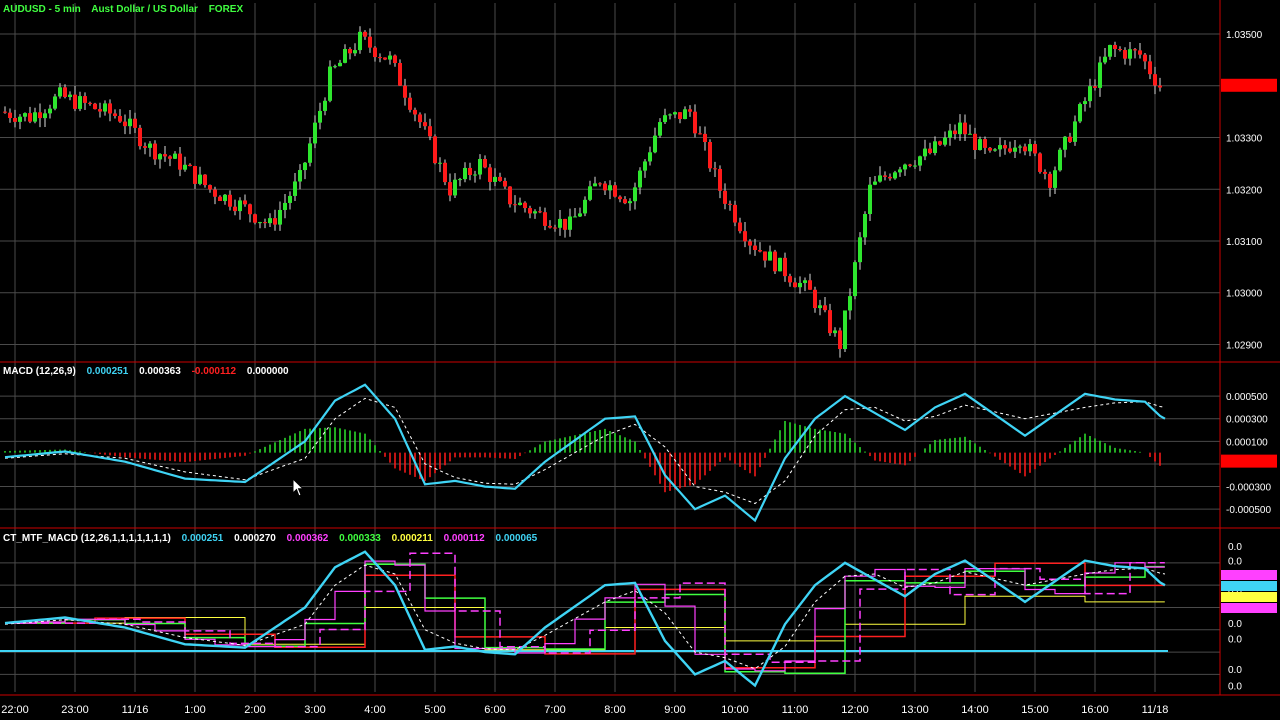  Describe the element at coordinates (144, 9) in the screenshot. I see `description-label: Aust Dollar / US Dollar` at that location.